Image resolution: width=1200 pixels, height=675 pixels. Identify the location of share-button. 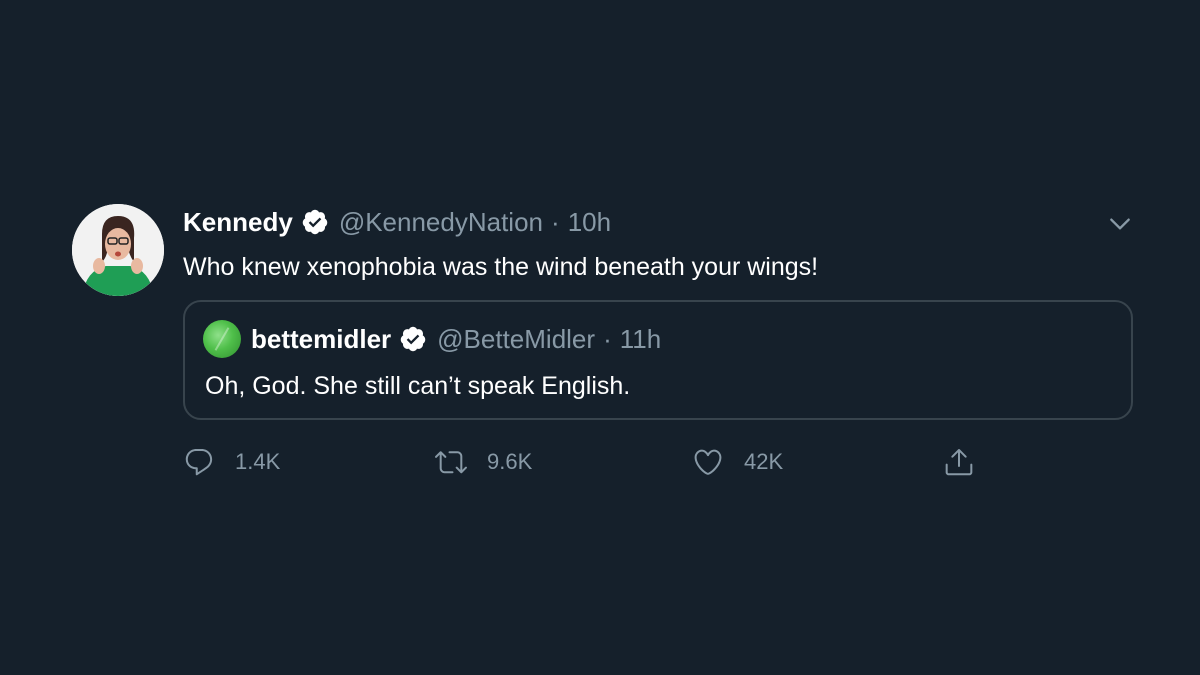
(959, 462).